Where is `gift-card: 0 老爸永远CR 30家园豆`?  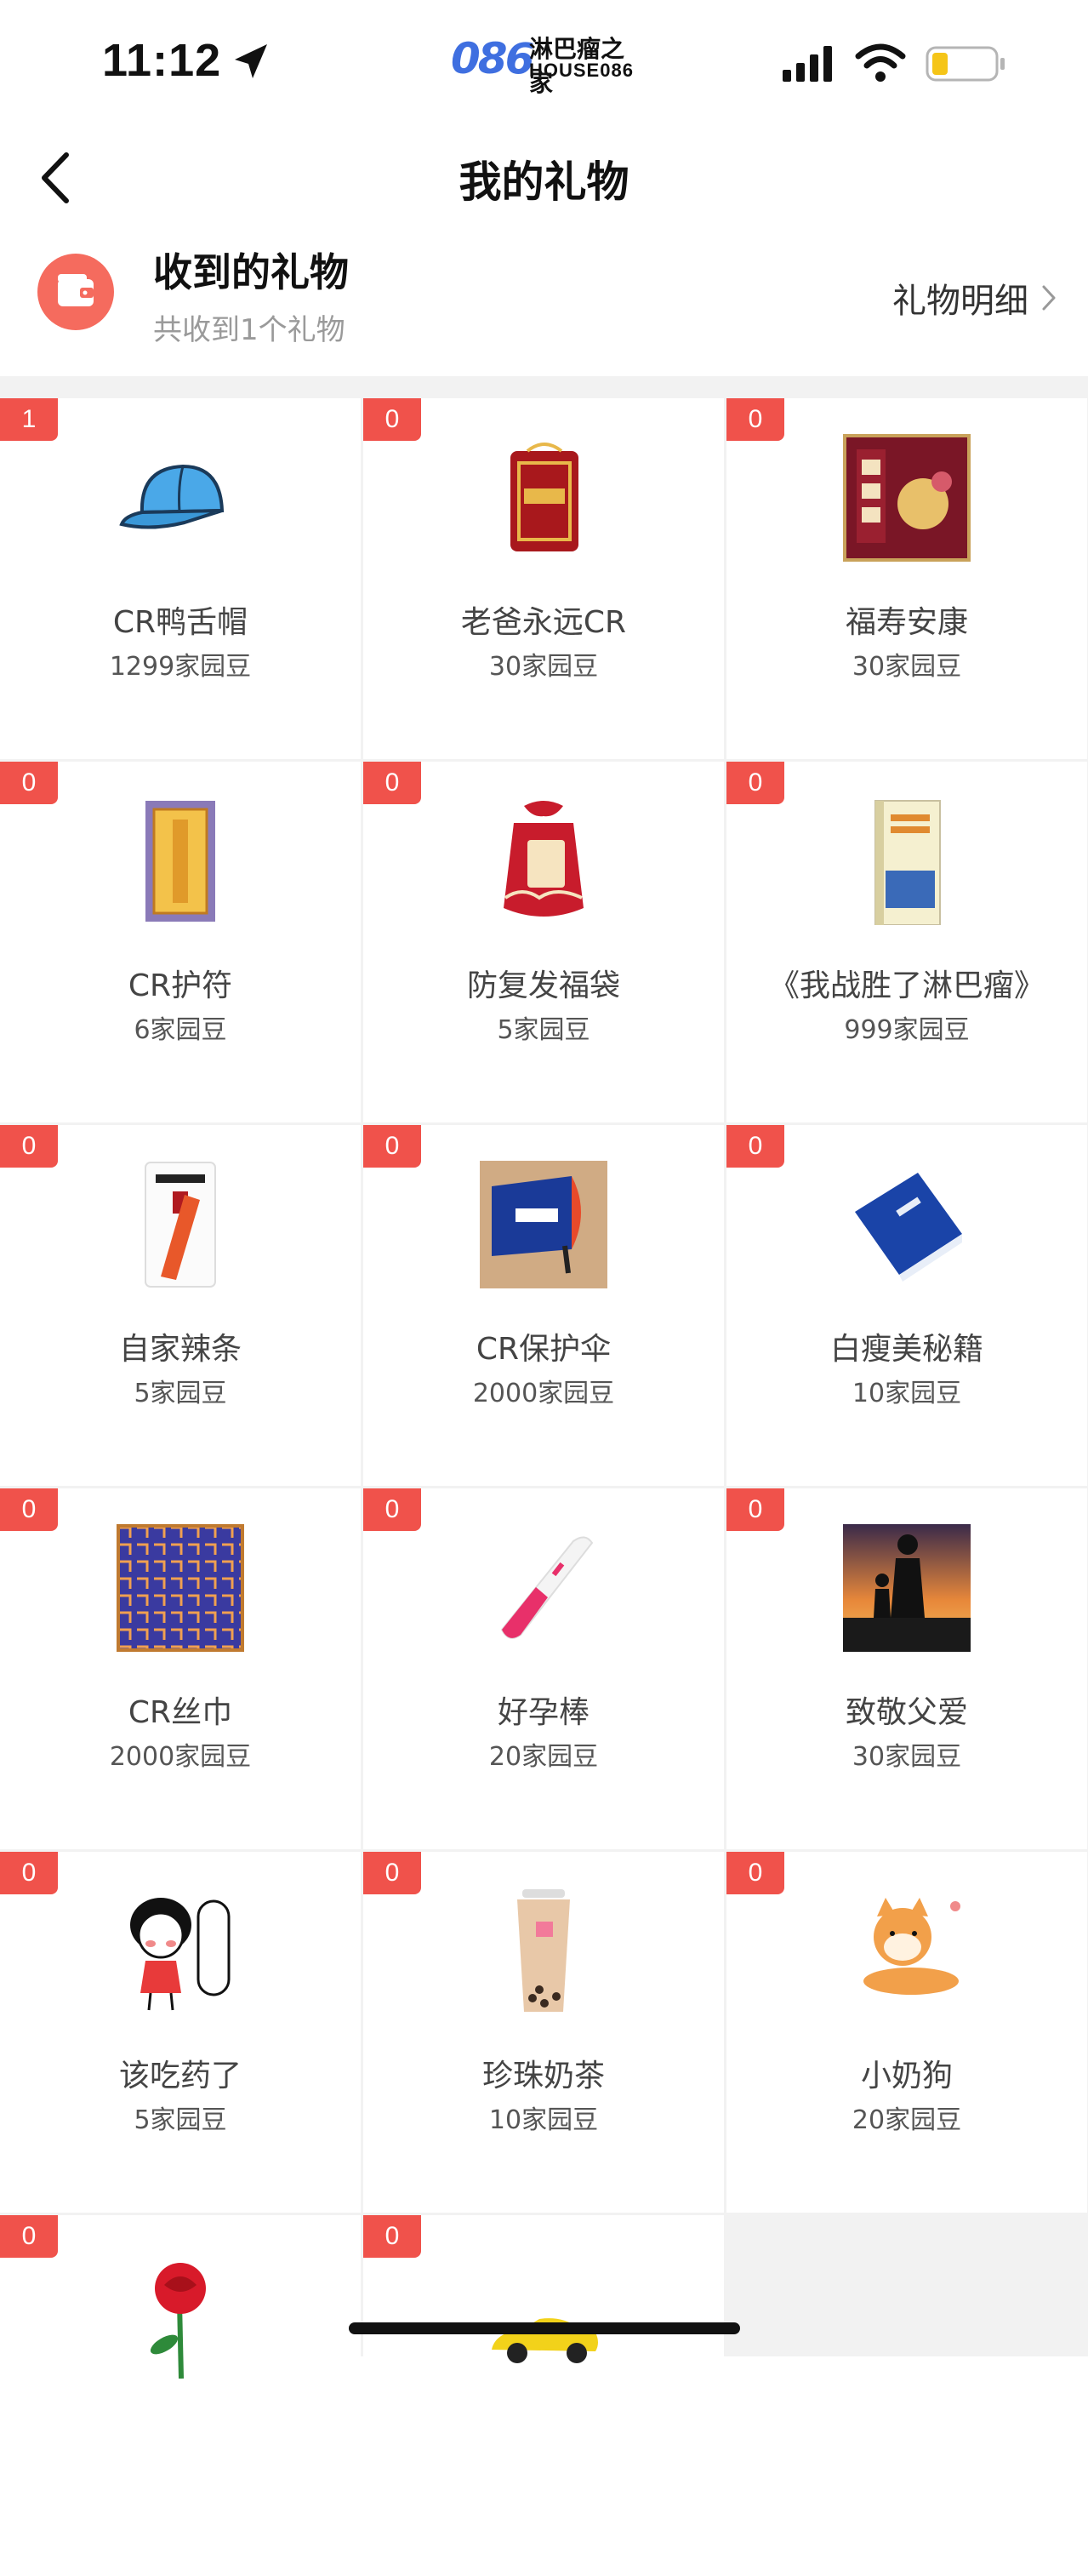
gift-card: 0 老爸永远CR 30家园豆 is located at coordinates (543, 578).